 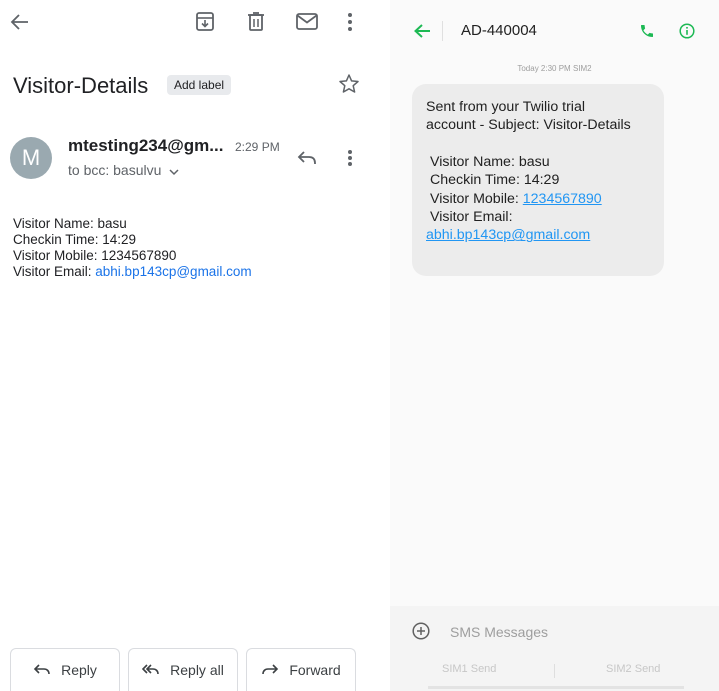 I want to click on message-input: SMS Messages, so click(x=499, y=632).